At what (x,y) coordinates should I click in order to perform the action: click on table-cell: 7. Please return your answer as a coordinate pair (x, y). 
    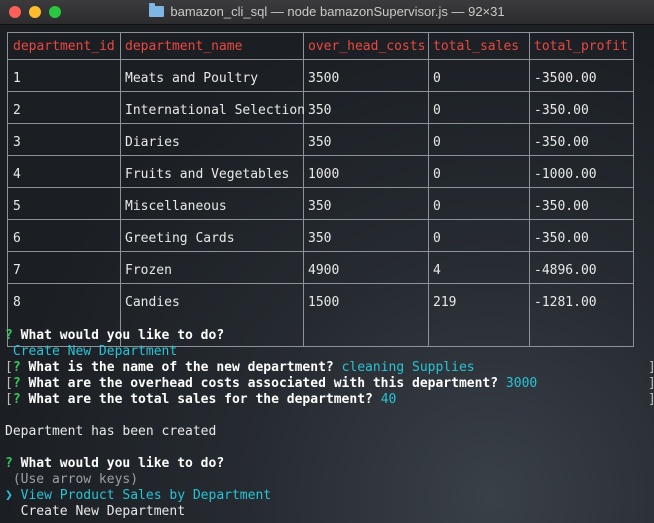
    Looking at the image, I should click on (17, 270).